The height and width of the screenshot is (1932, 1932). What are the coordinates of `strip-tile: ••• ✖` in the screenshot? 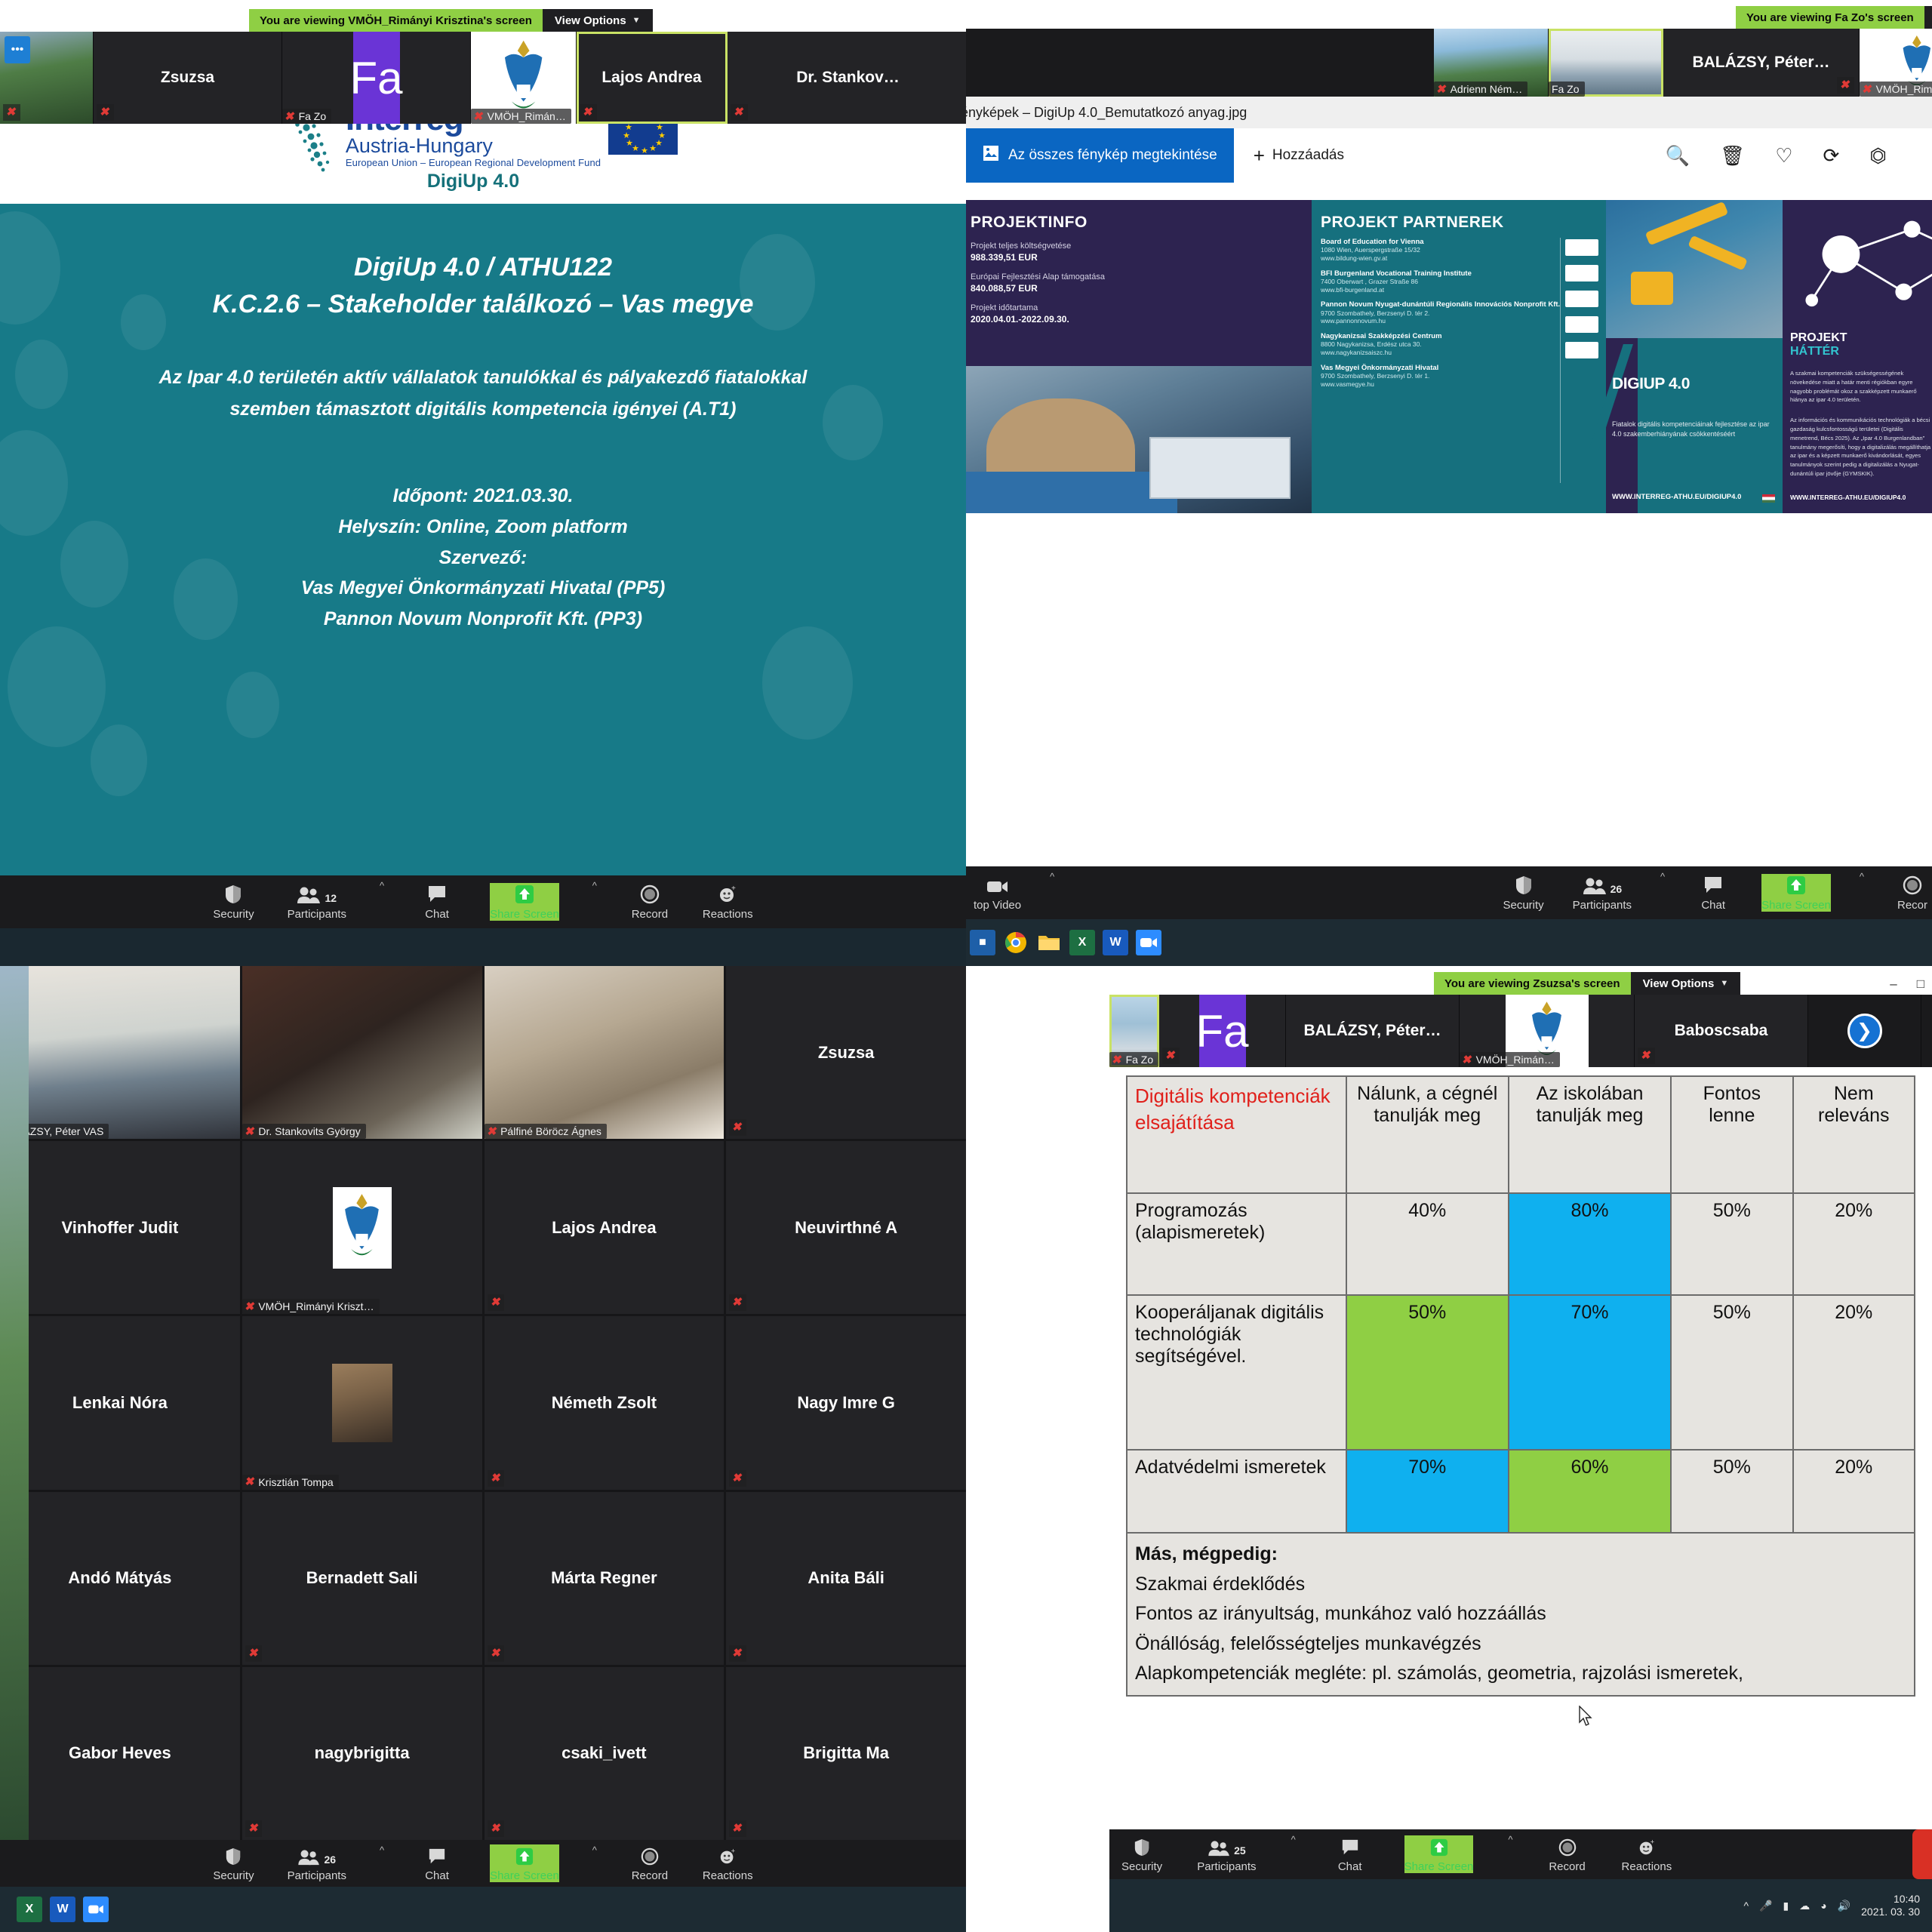 It's located at (47, 78).